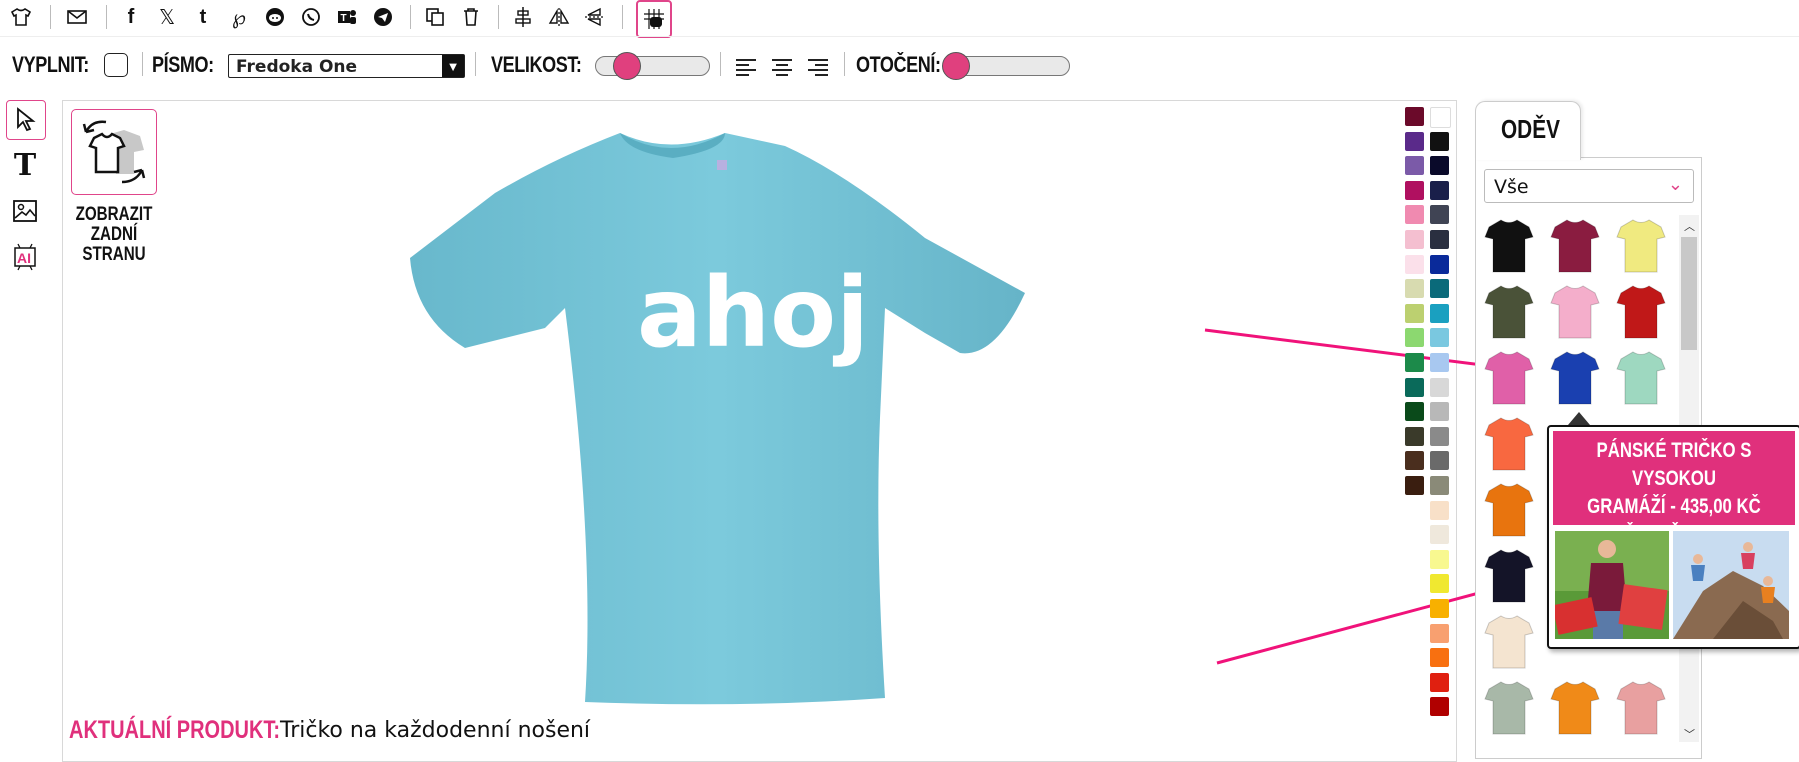 This screenshot has width=1799, height=762. I want to click on current-product-label: AKTUÁLNÍ PRODUKT:, so click(175, 730).